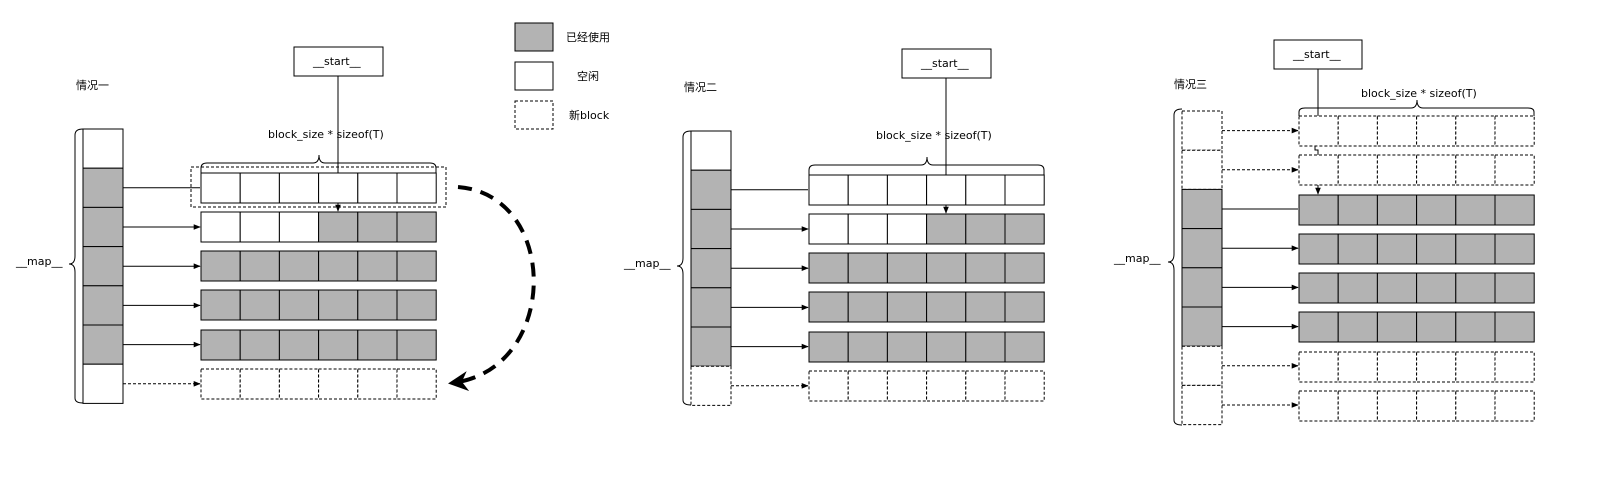  I want to click on scenario-1-block-brace, so click(318, 163).